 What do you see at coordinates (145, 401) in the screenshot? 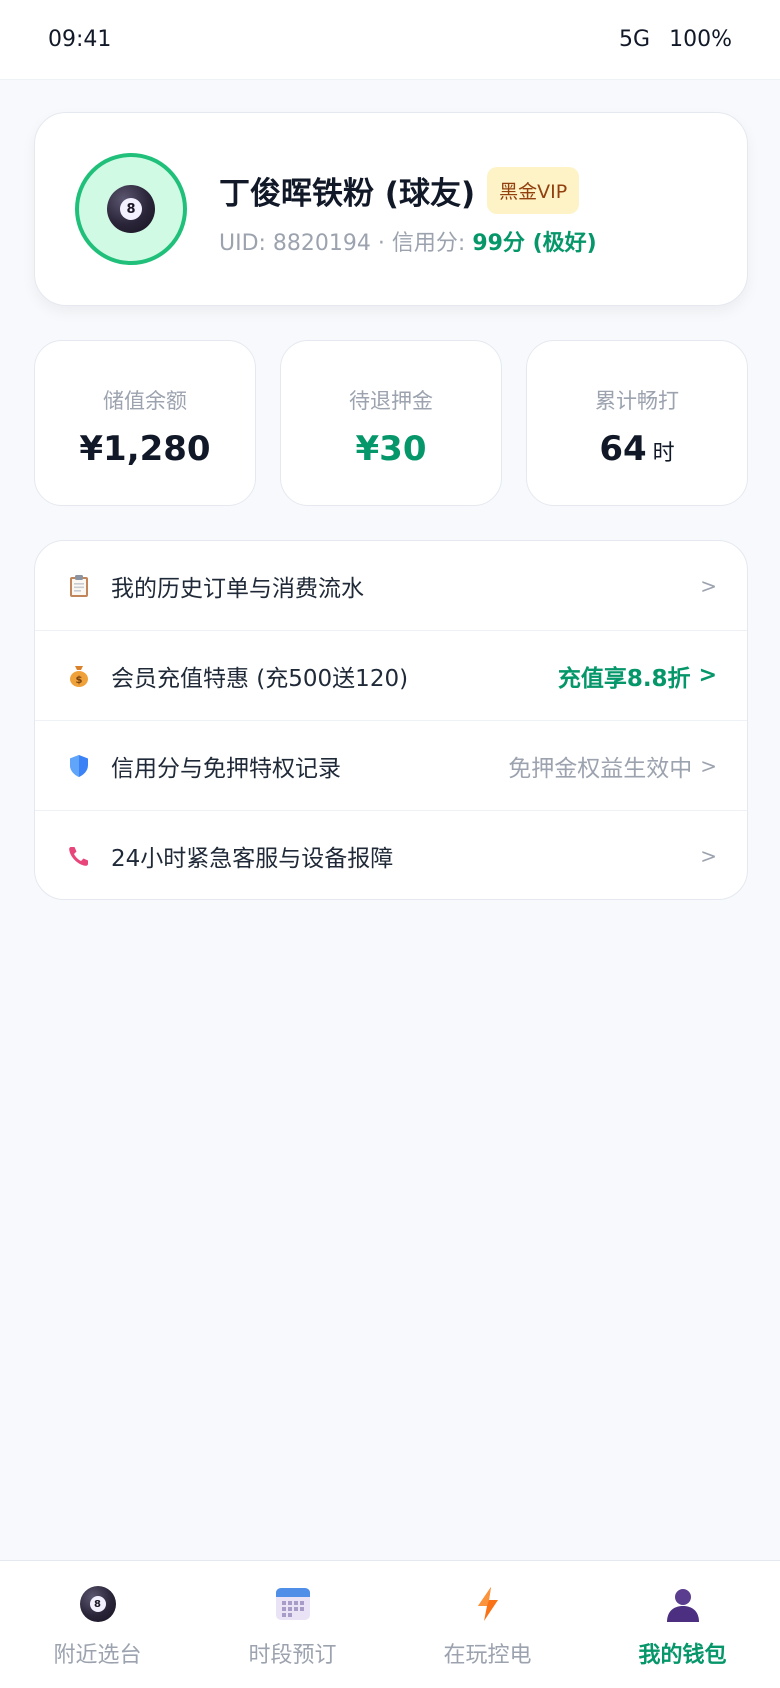
I see `stat-label: 储值余额` at bounding box center [145, 401].